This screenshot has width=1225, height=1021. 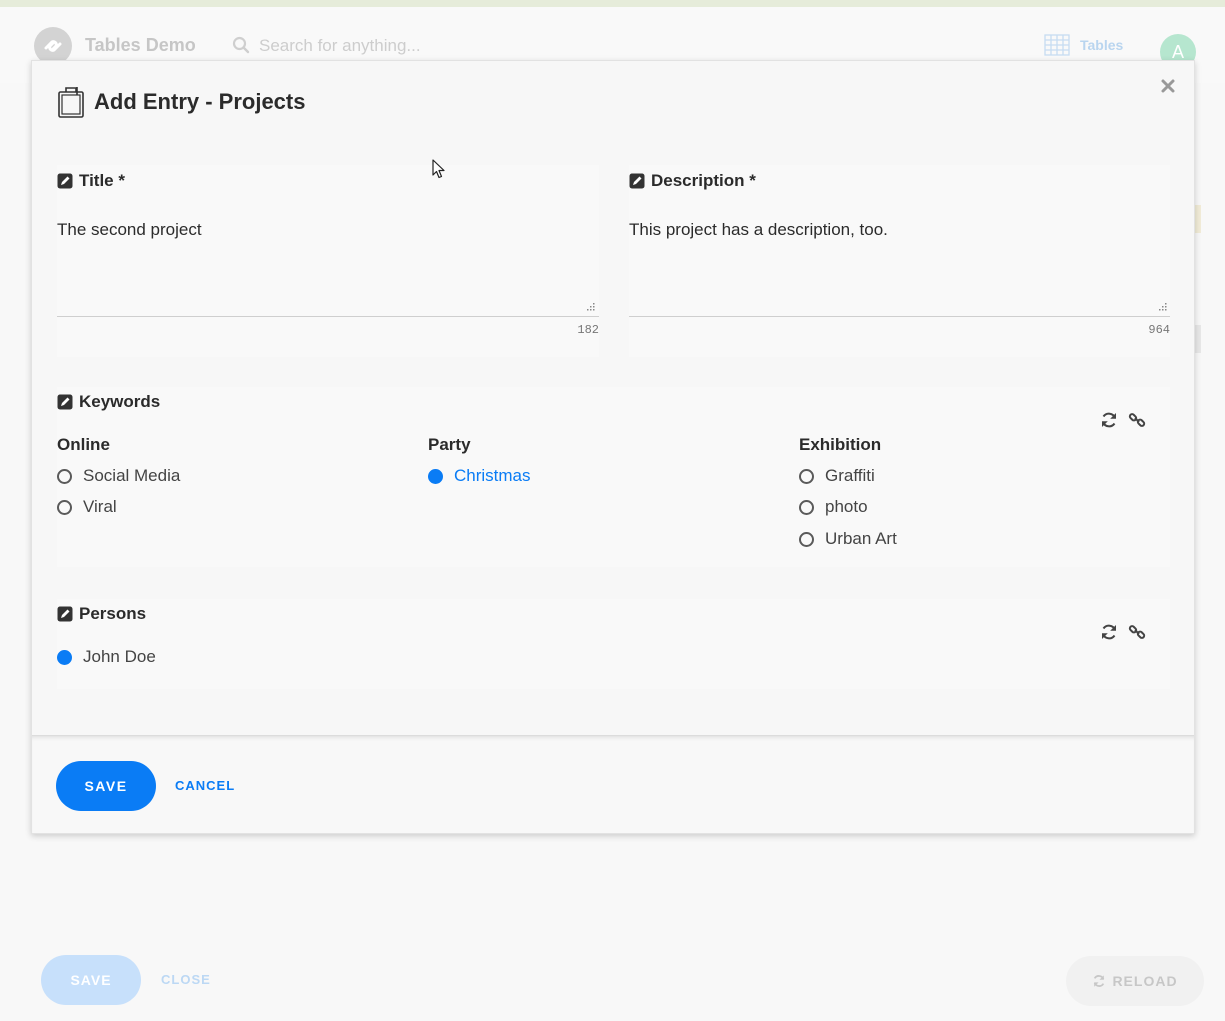 I want to click on close-icon, so click(x=1168, y=86).